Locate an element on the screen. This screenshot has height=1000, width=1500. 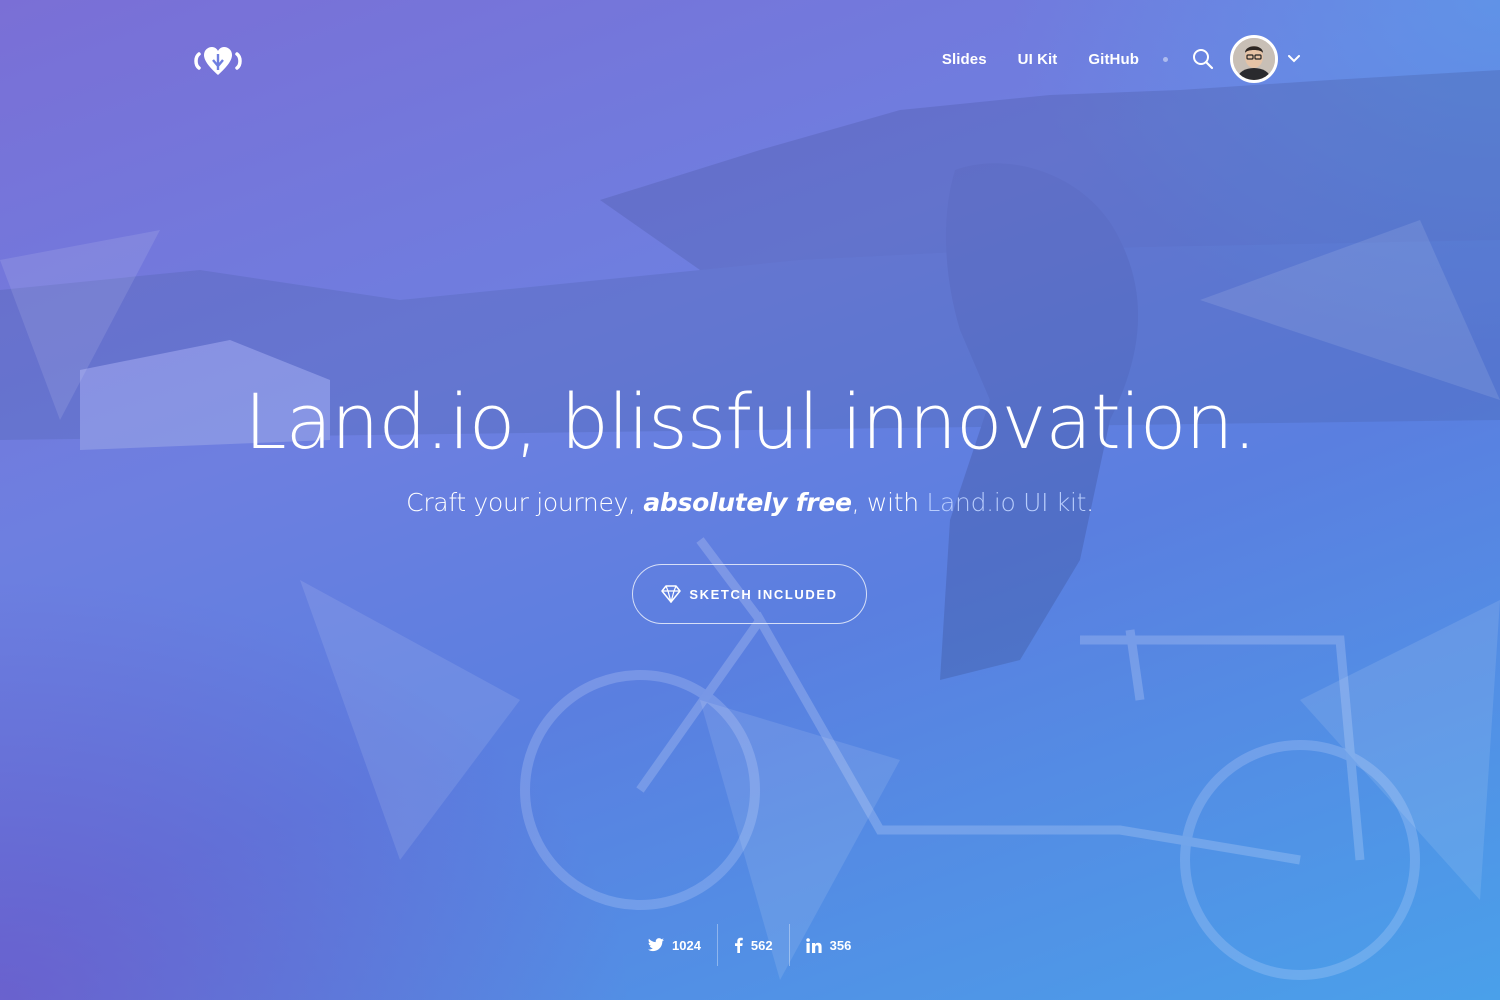
diamond-icon is located at coordinates (671, 594).